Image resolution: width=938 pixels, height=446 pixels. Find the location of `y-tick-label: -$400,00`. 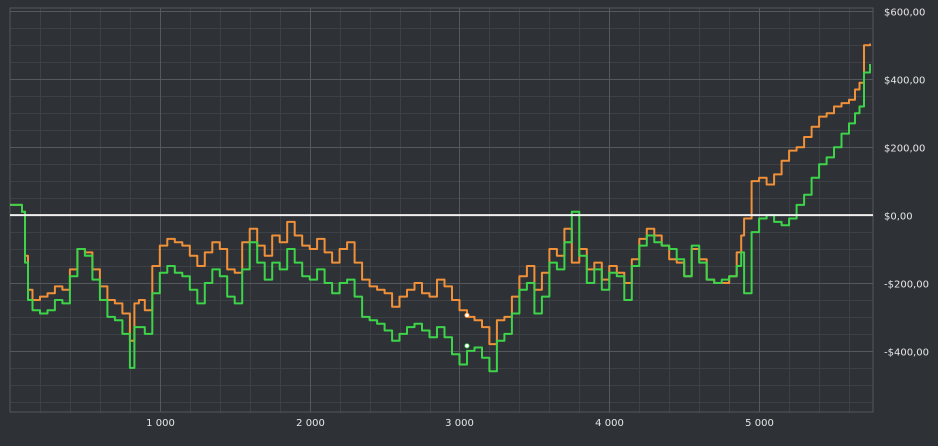

y-tick-label: -$400,00 is located at coordinates (906, 353).